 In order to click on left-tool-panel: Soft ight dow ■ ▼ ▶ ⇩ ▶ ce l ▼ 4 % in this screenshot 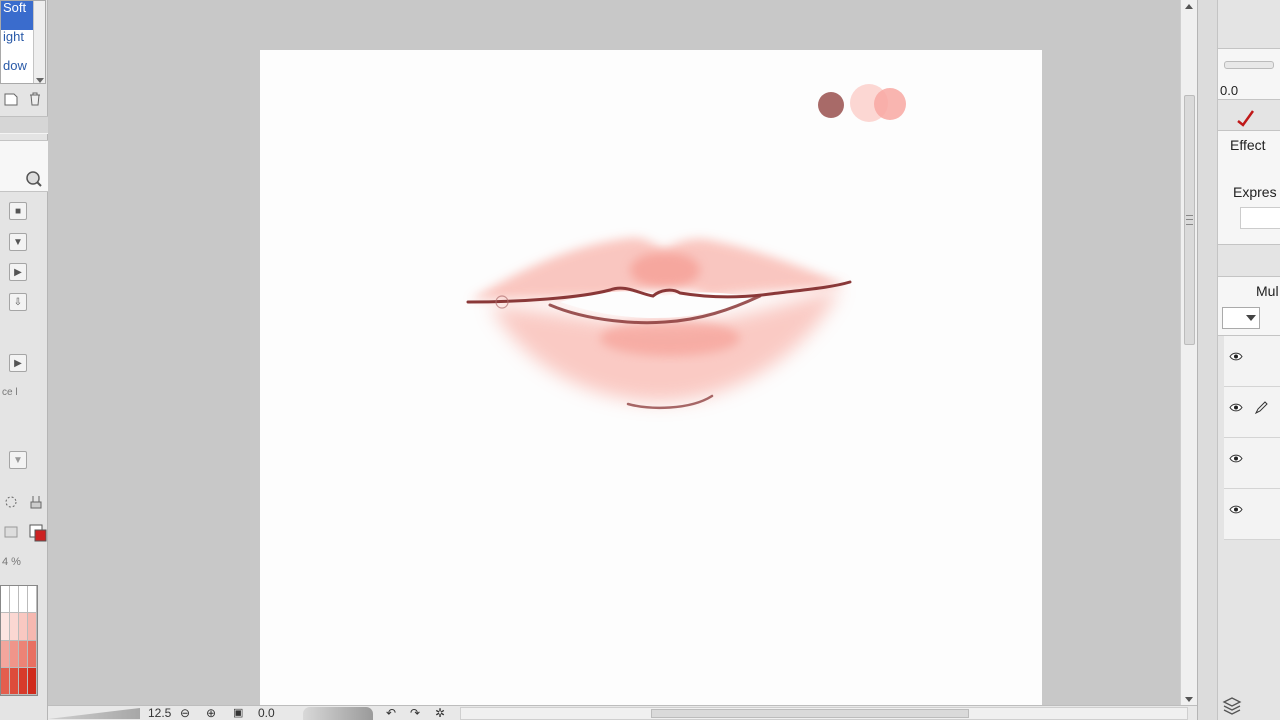, I will do `click(24, 360)`.